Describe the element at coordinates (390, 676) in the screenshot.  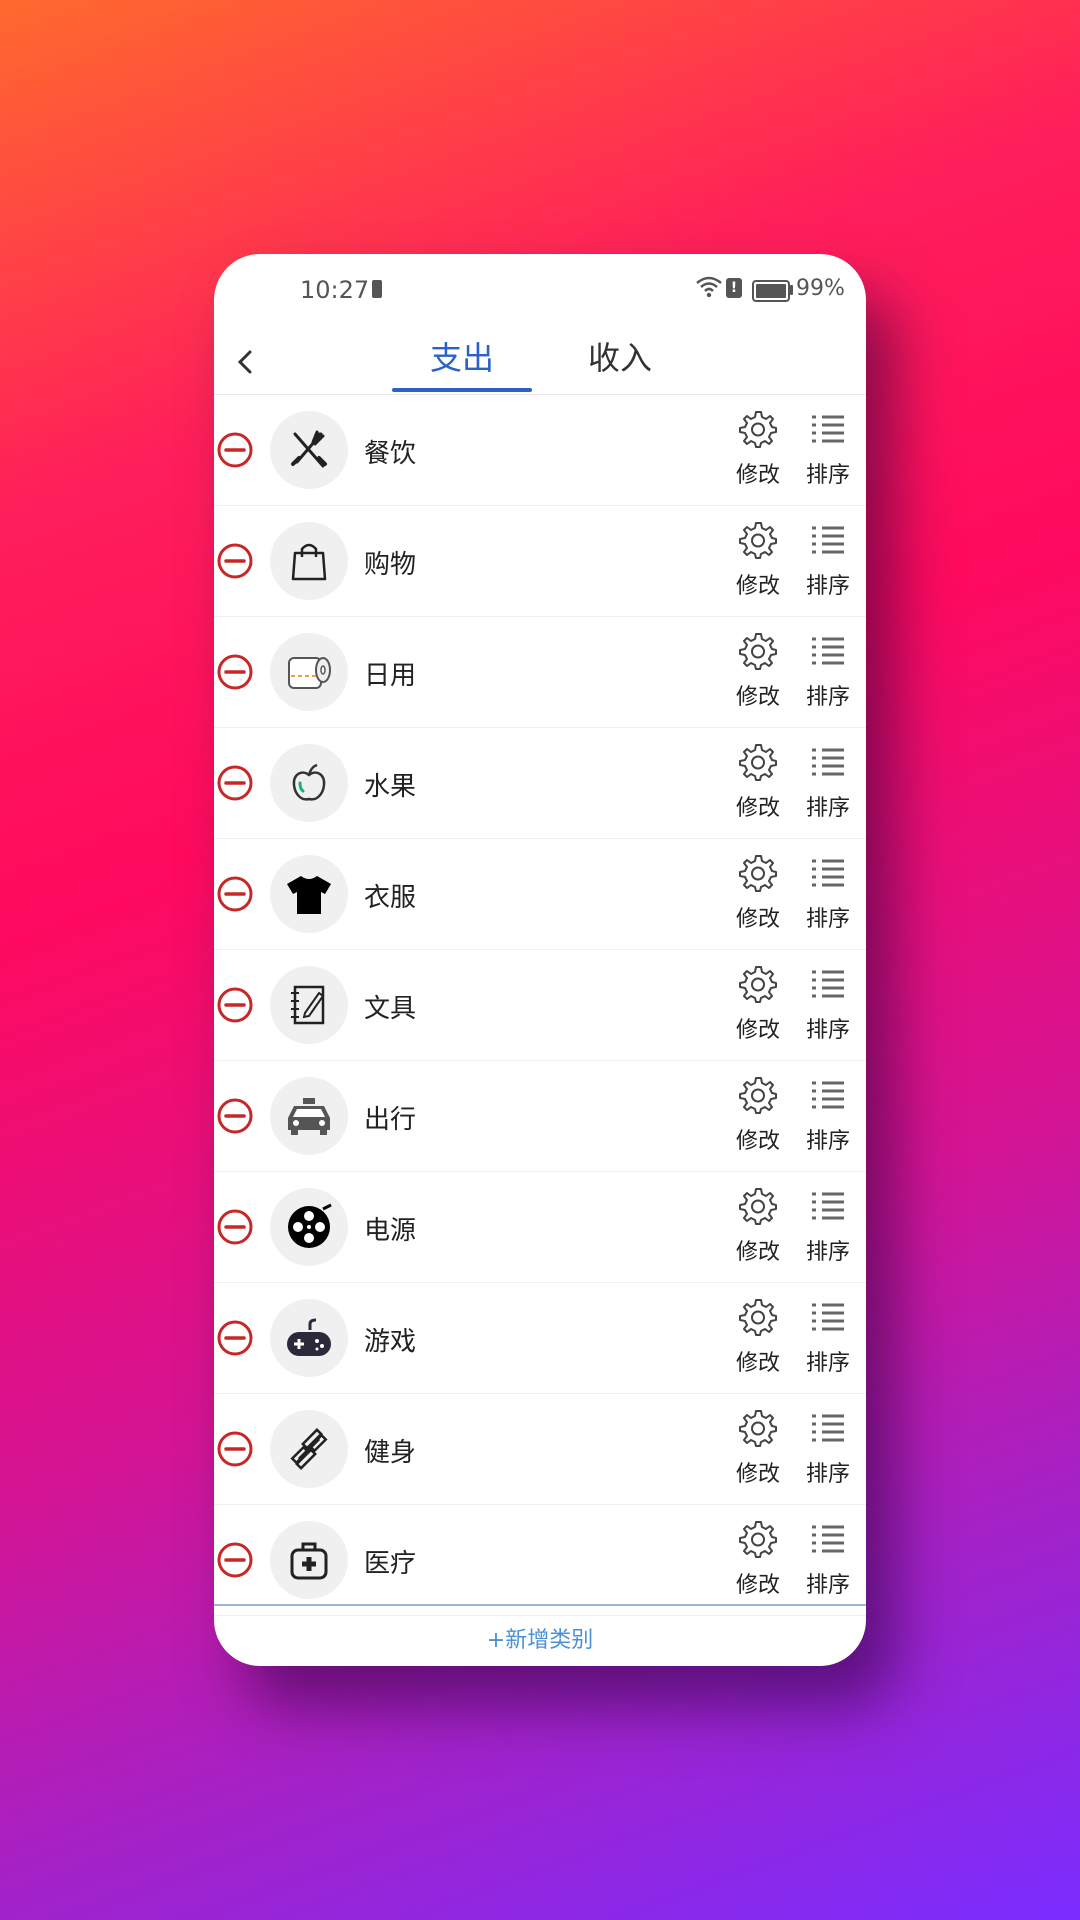
I see `category-label: 日用` at that location.